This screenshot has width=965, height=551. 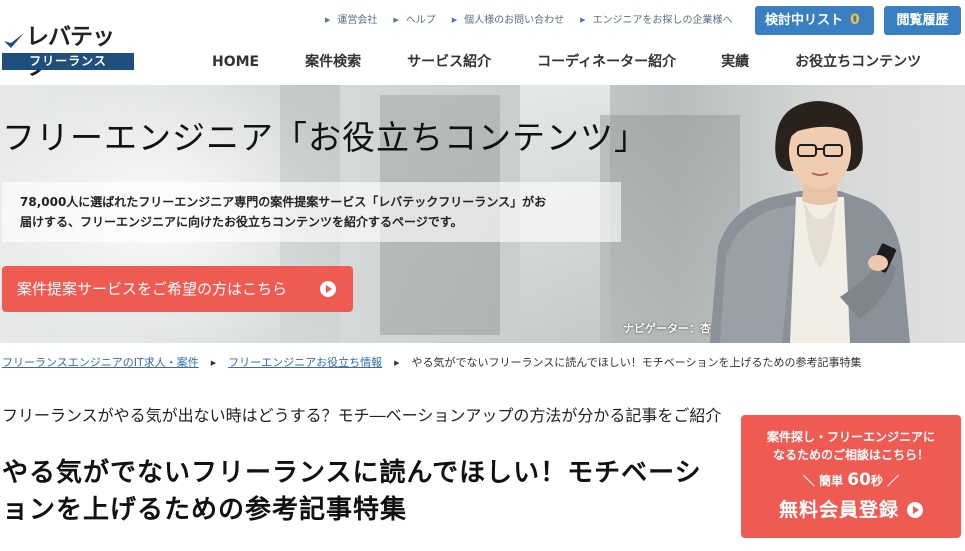 What do you see at coordinates (420, 20) in the screenshot?
I see `util-link-label: ヘルプ` at bounding box center [420, 20].